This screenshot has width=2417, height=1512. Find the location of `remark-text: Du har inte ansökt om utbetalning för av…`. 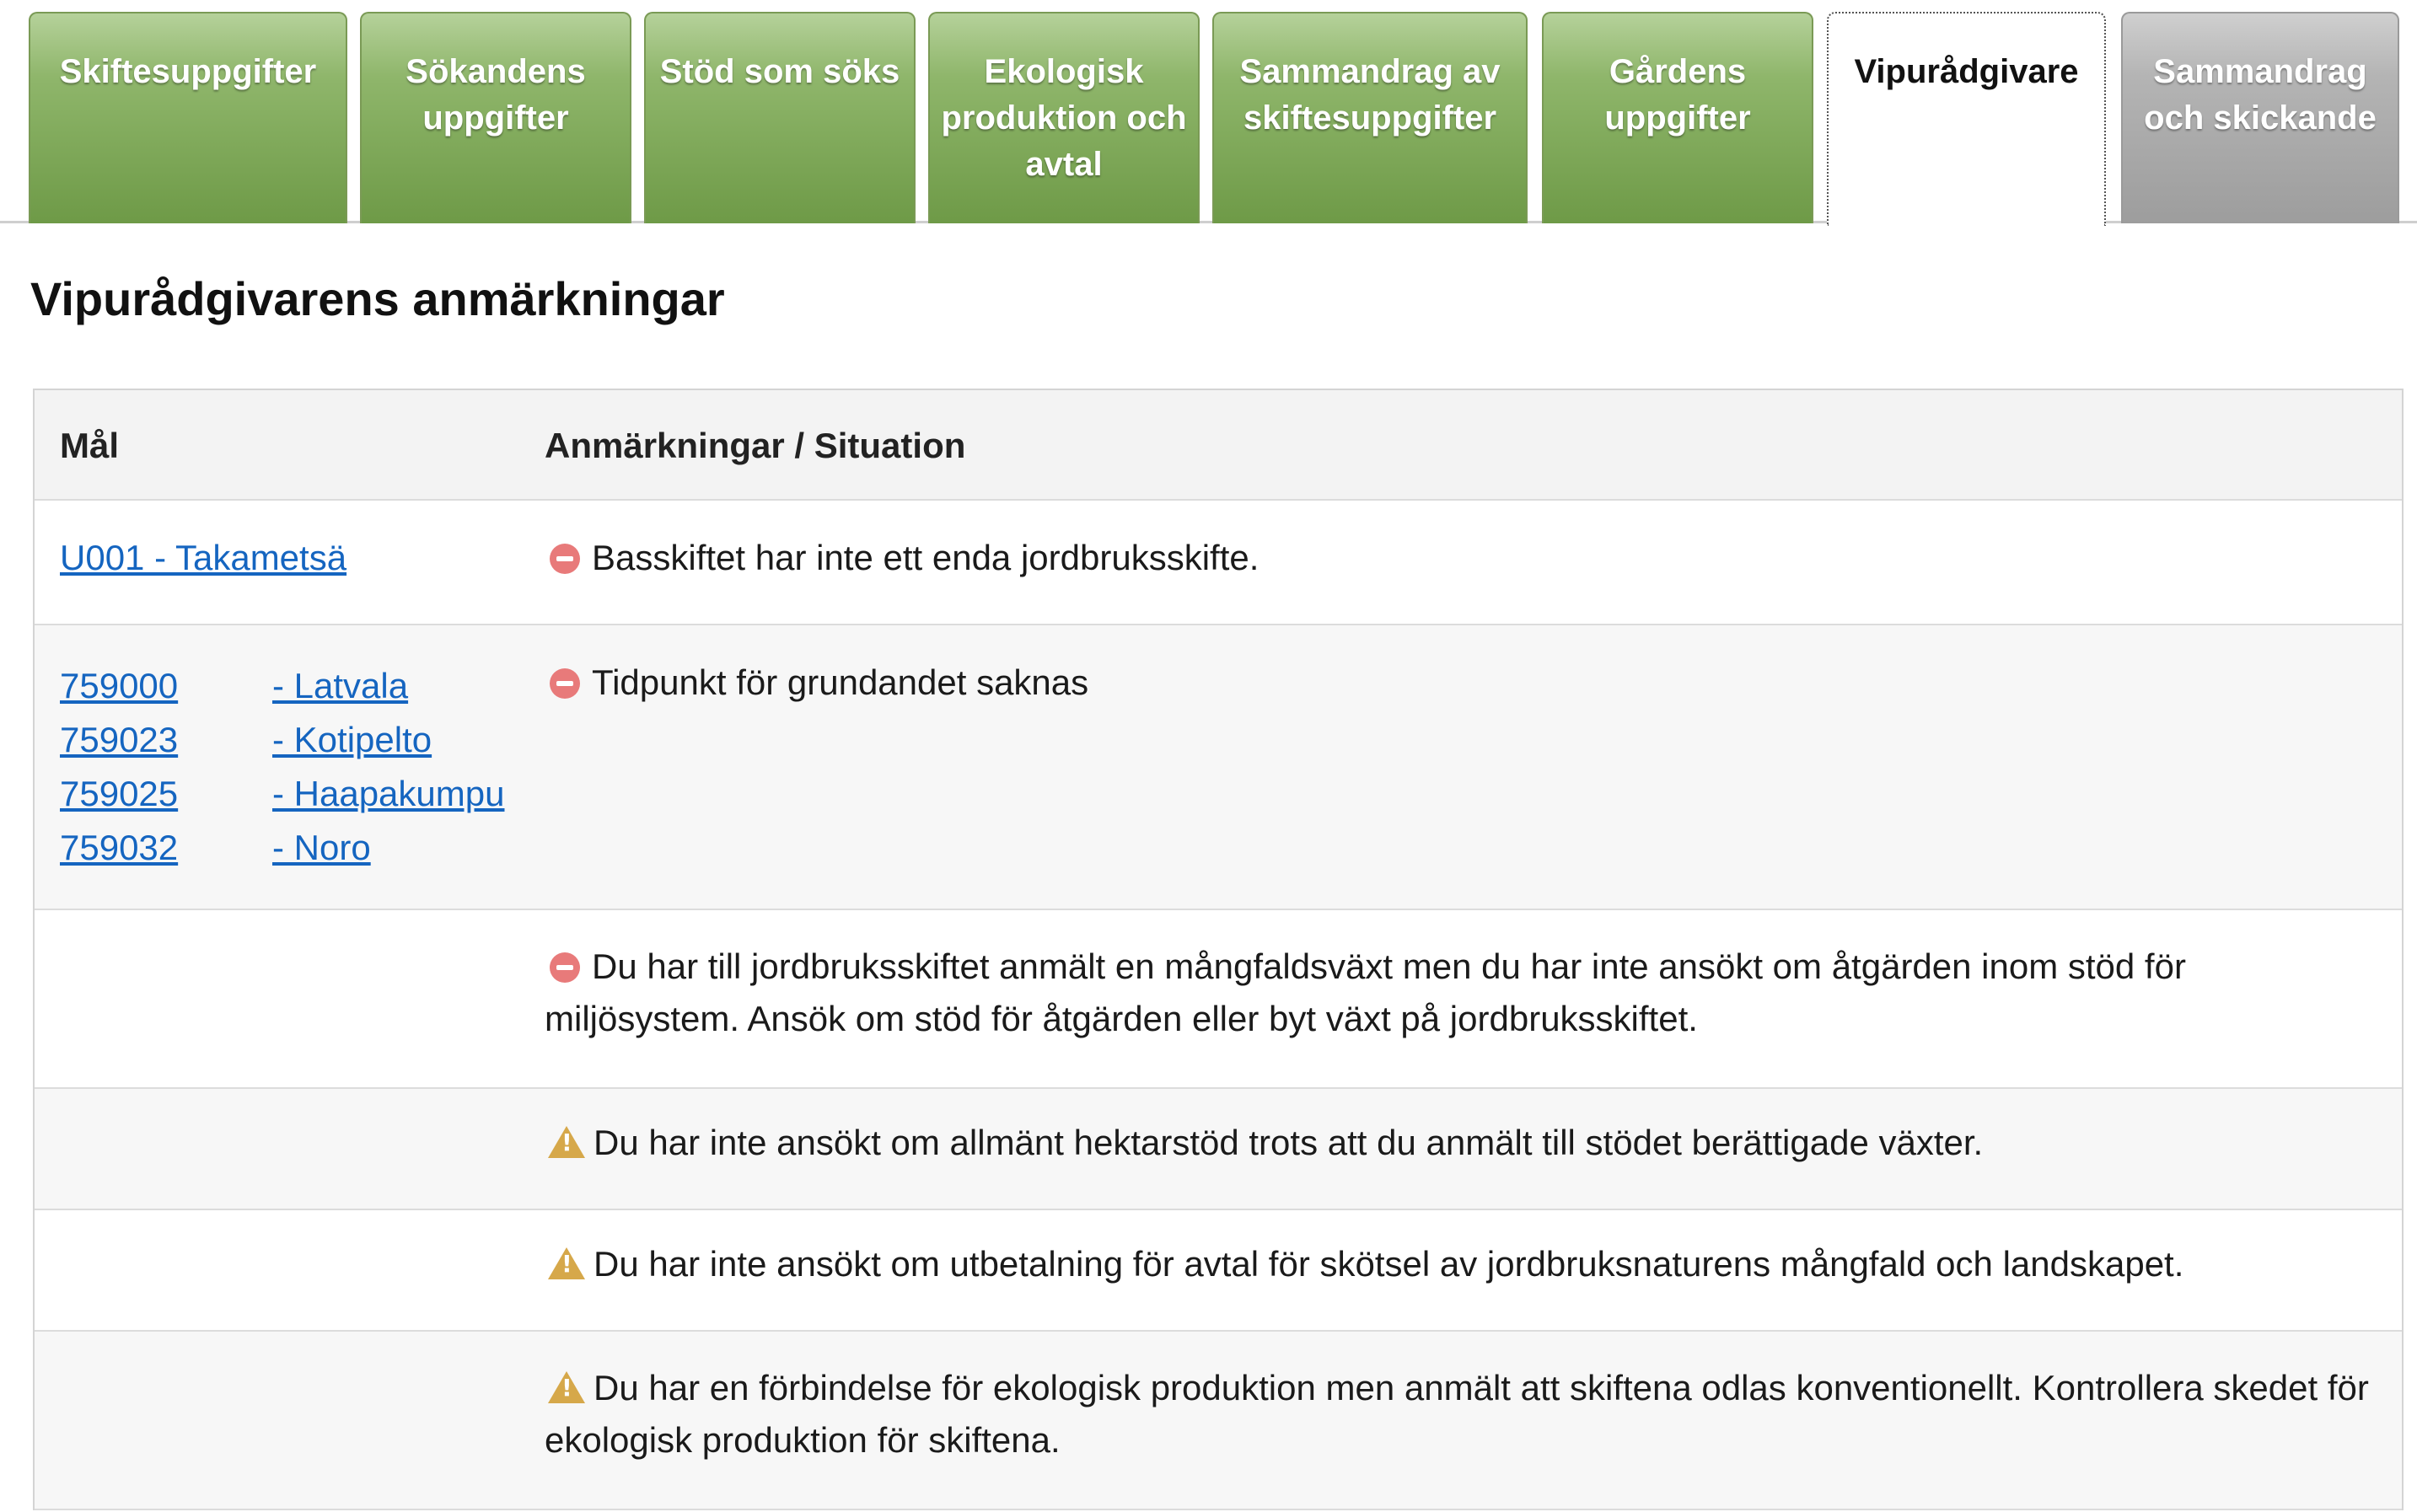

remark-text: Du har inte ansökt om utbetalning för av… is located at coordinates (1389, 1264).